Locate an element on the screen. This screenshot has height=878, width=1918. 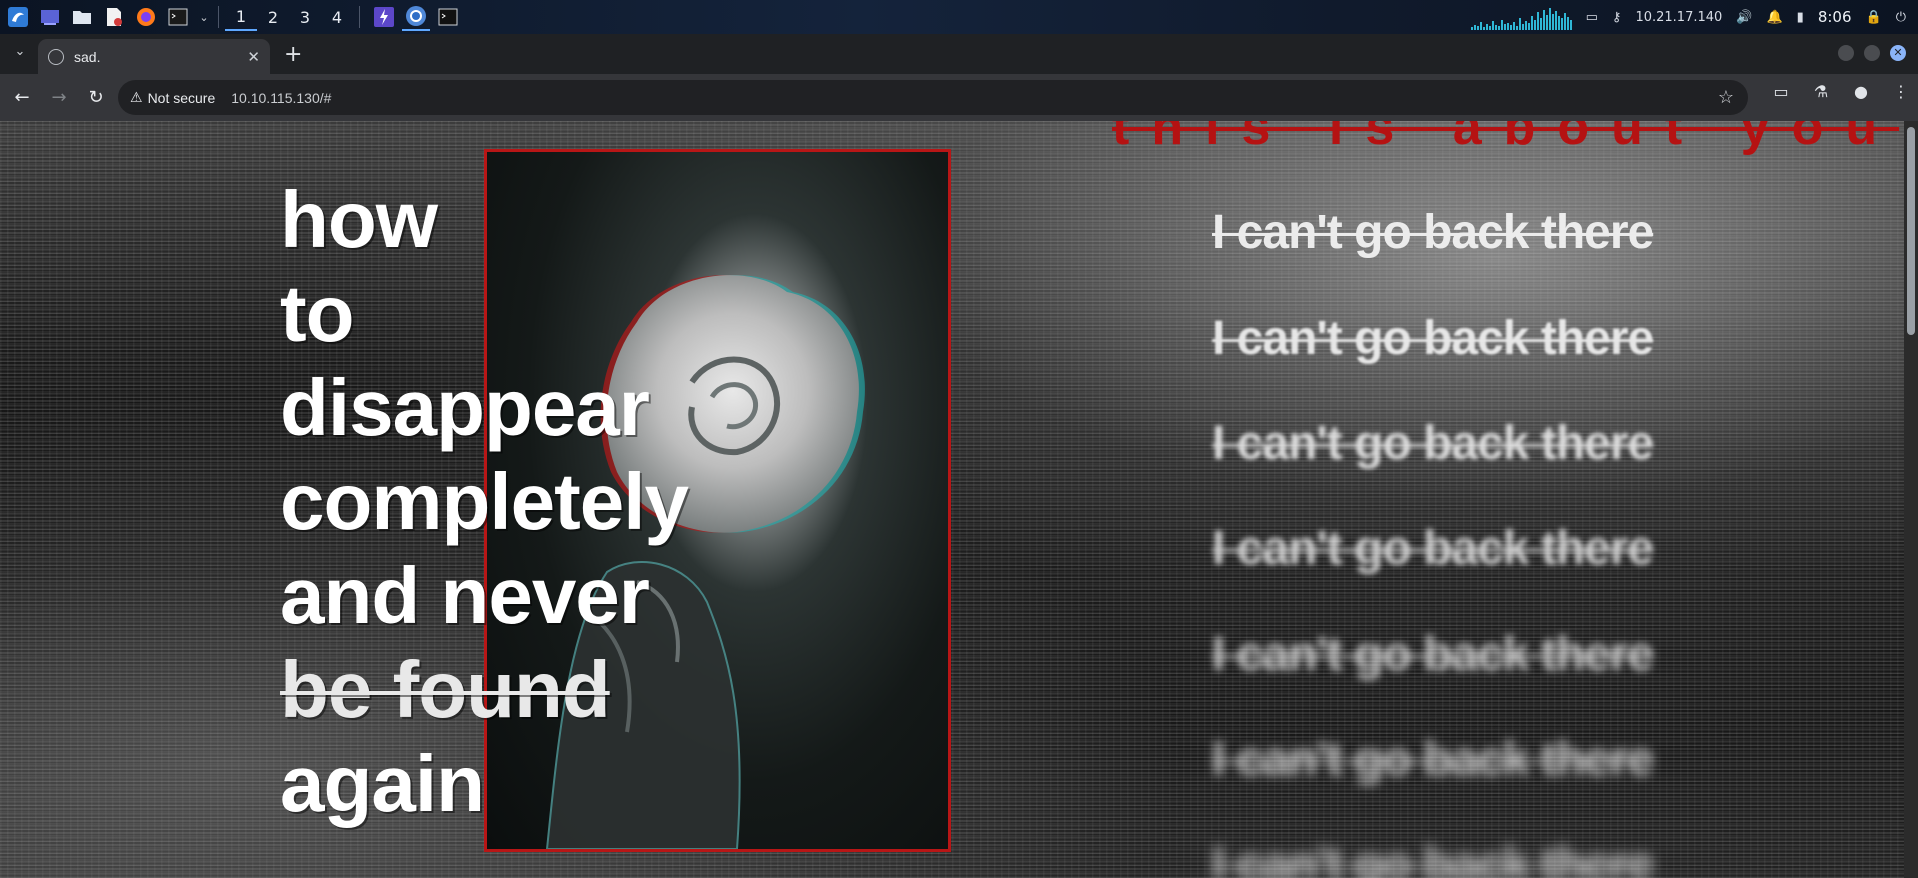
address-bar: ⚠ Not secure 10.10.115.130/# ☆ is located at coordinates (933, 97).